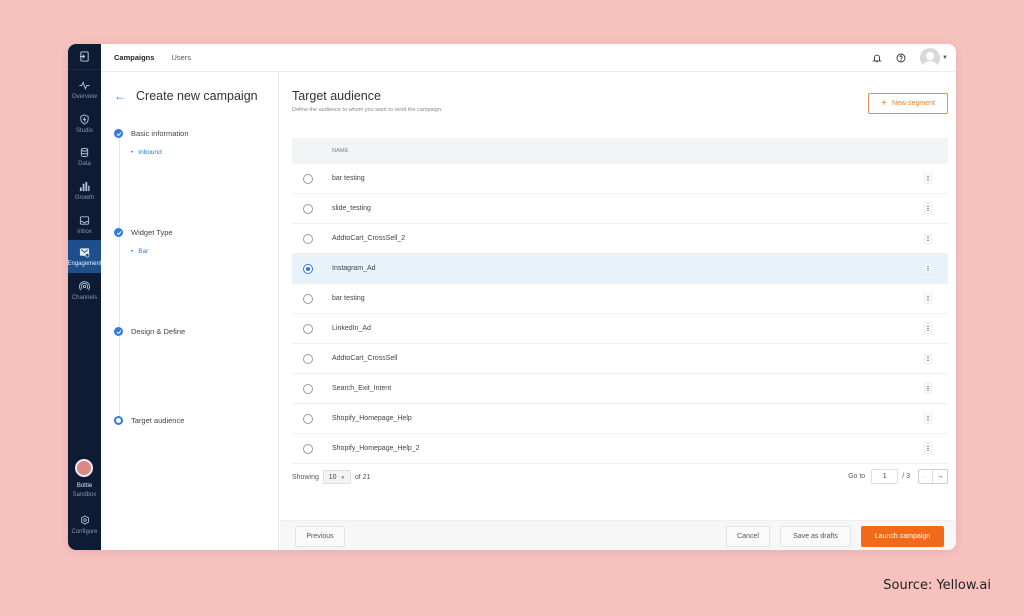 The image size is (1024, 616). What do you see at coordinates (908, 103) in the screenshot?
I see `new-segment-button: + New segment` at bounding box center [908, 103].